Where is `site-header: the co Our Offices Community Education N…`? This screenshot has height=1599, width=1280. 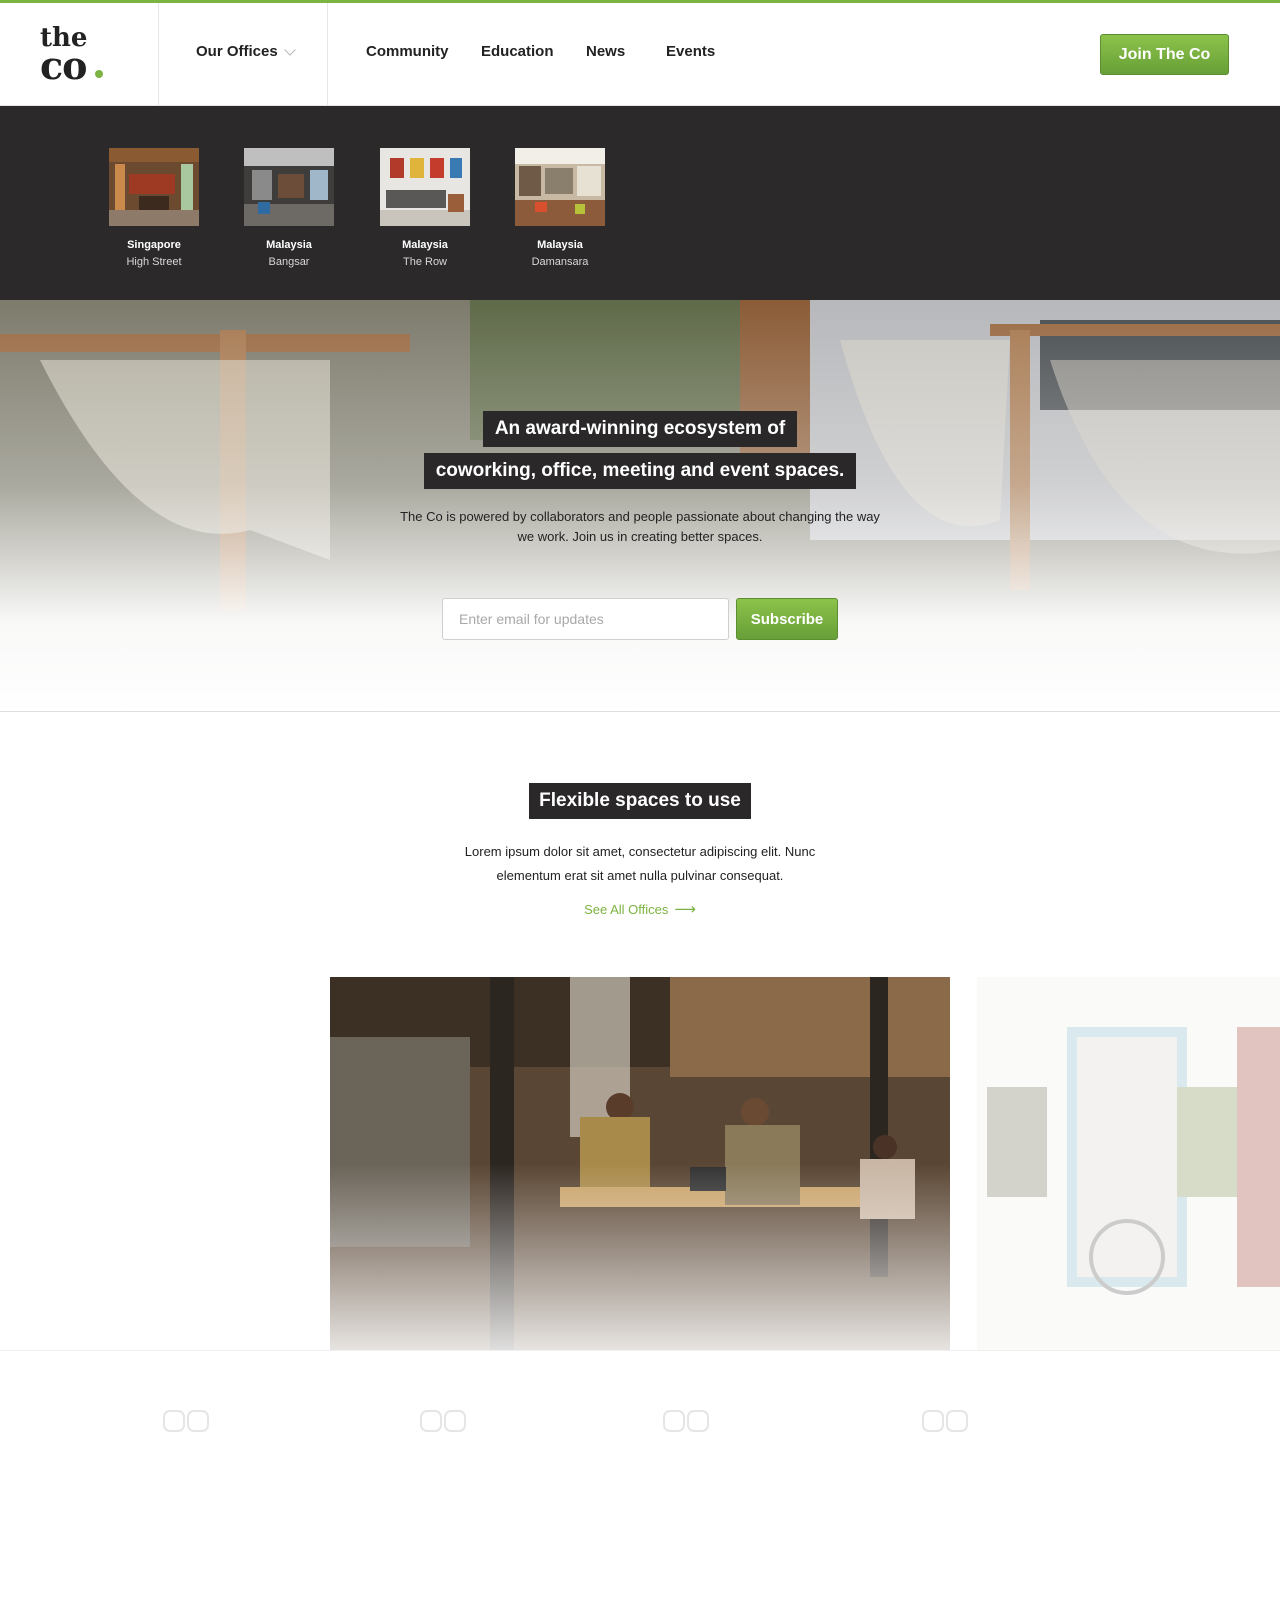 site-header: the co Our Offices Community Education N… is located at coordinates (640, 54).